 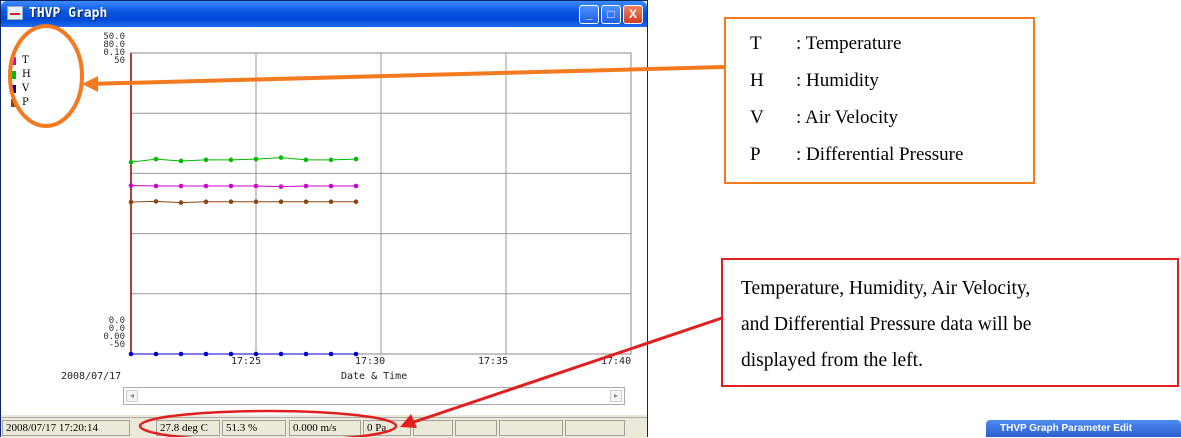 I want to click on horizontal-scrollbar: ◂ ▸, so click(x=374, y=396).